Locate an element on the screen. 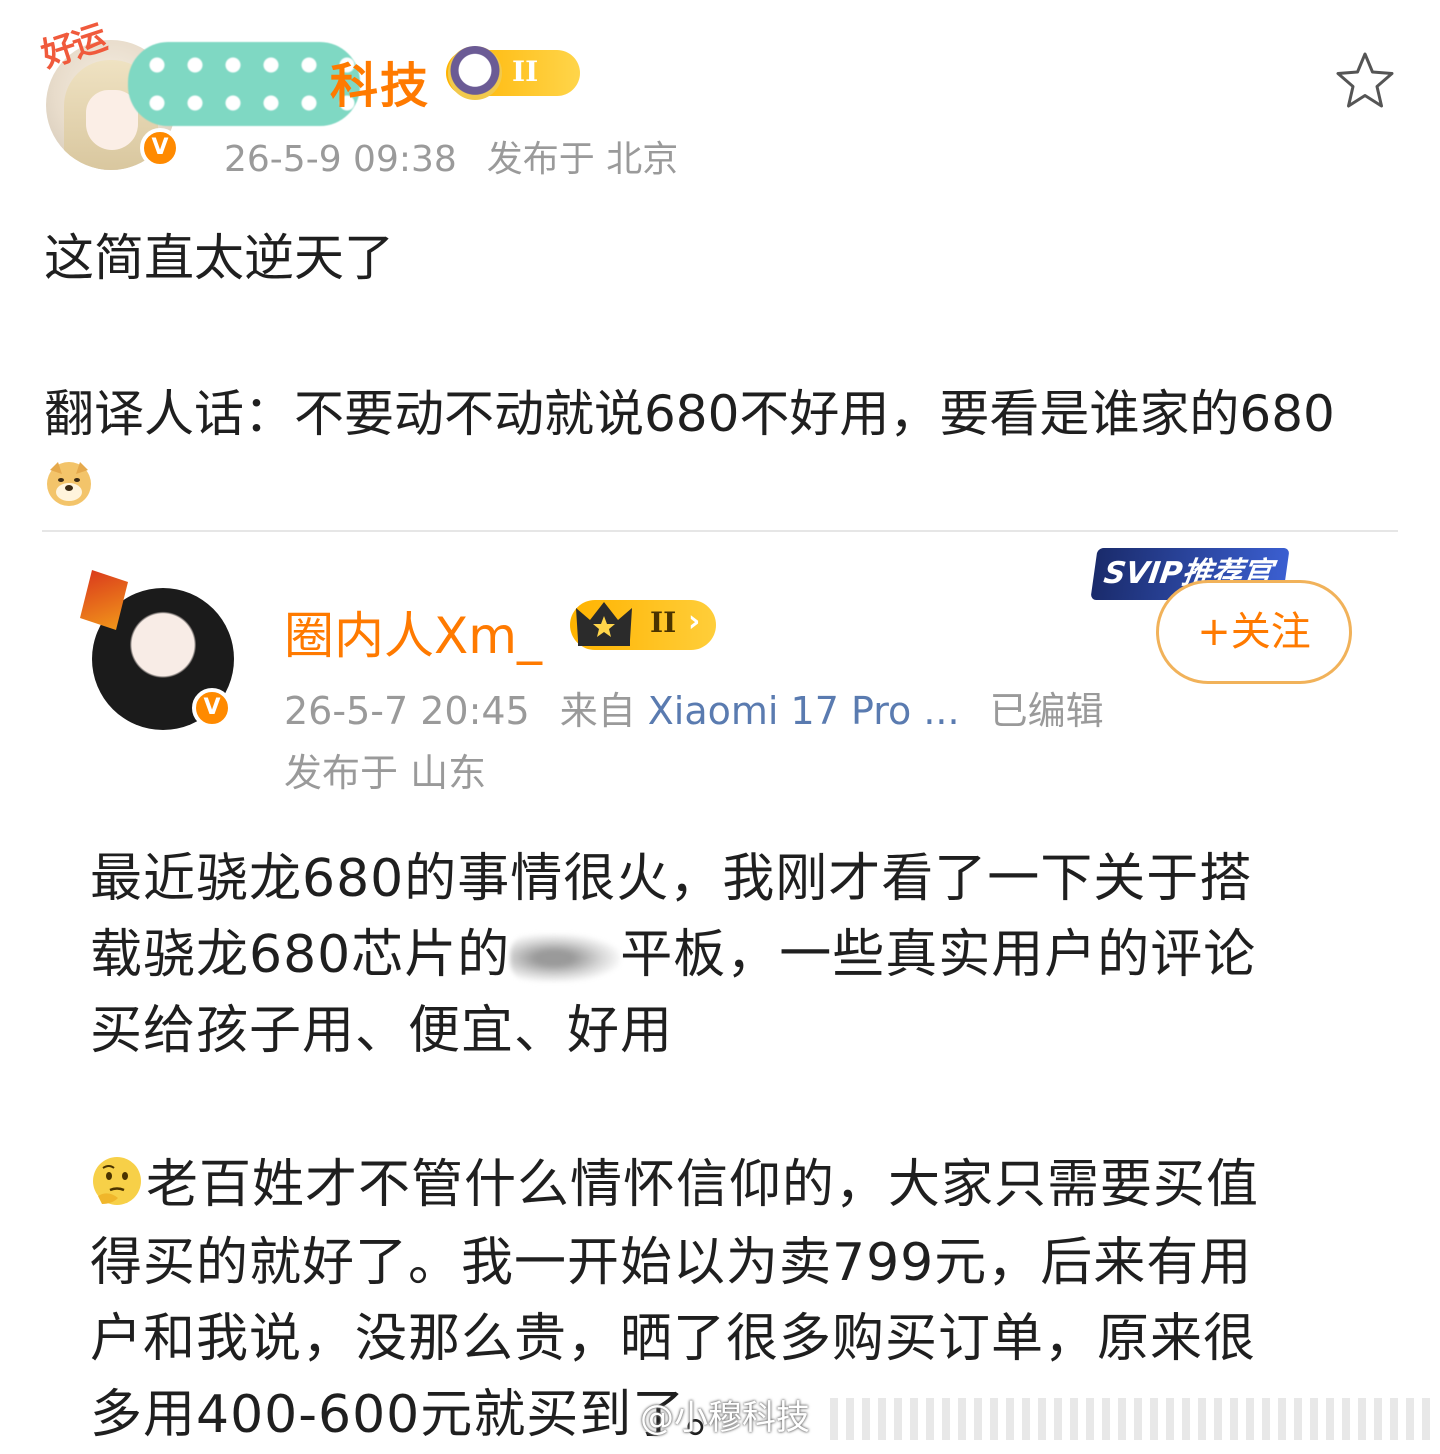  quoted-source-label: 来自 is located at coordinates (597, 711).